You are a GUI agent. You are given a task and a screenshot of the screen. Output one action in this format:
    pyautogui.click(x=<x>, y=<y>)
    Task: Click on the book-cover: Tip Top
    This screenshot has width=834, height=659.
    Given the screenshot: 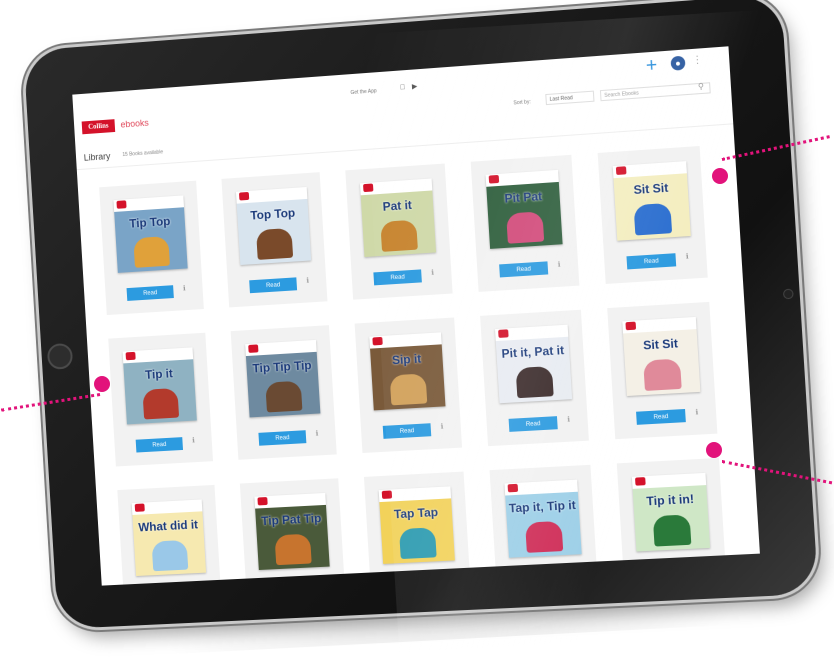 What is the action you would take?
    pyautogui.click(x=150, y=234)
    